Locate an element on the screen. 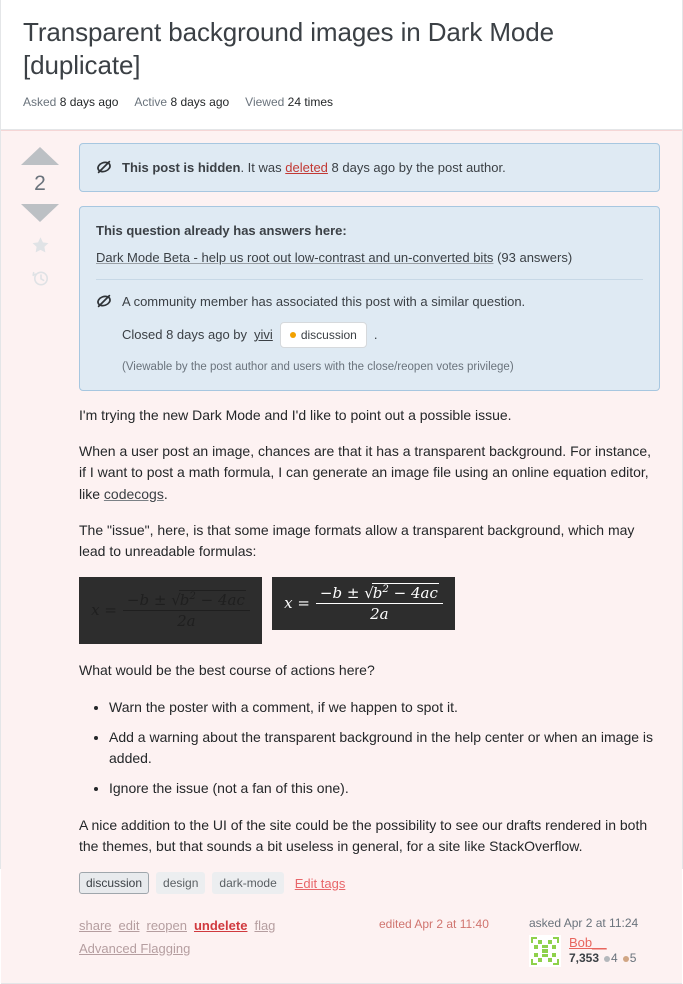 The image size is (683, 984). quadratic-formula-dark: x = −b ± √b2 − 4ac 2a is located at coordinates (170, 610).